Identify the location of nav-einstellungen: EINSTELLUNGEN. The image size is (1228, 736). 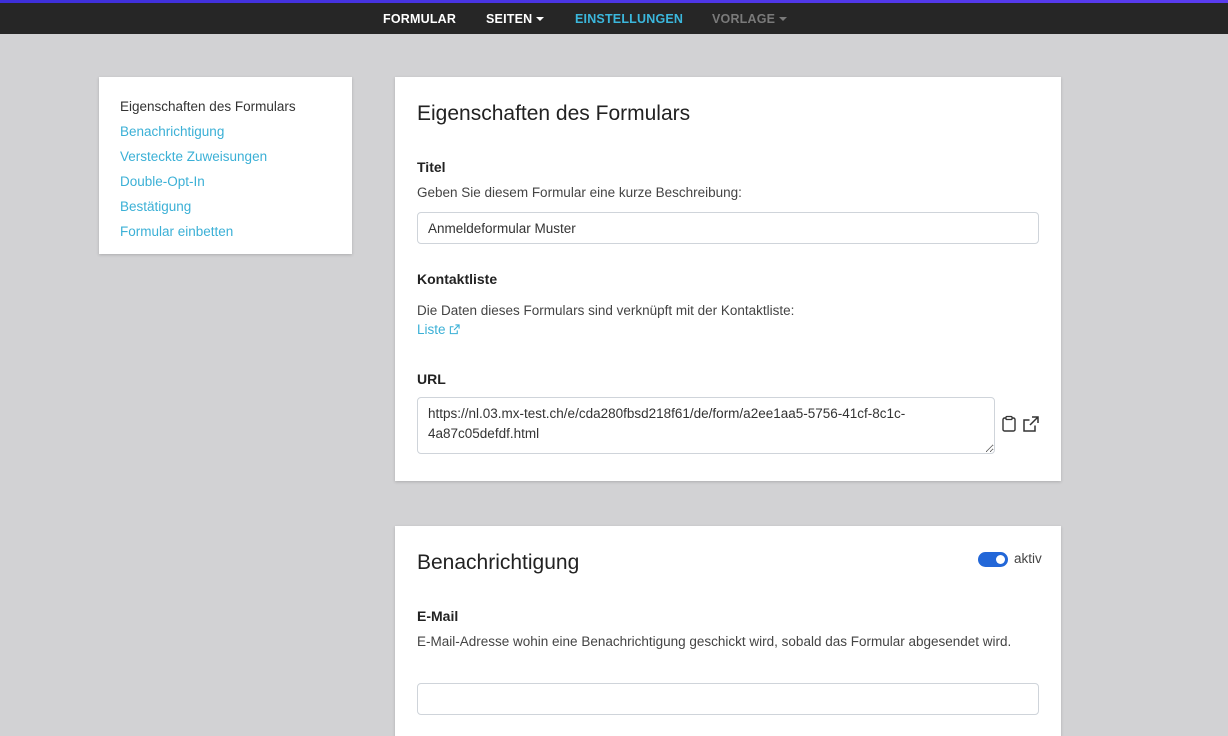
(629, 19).